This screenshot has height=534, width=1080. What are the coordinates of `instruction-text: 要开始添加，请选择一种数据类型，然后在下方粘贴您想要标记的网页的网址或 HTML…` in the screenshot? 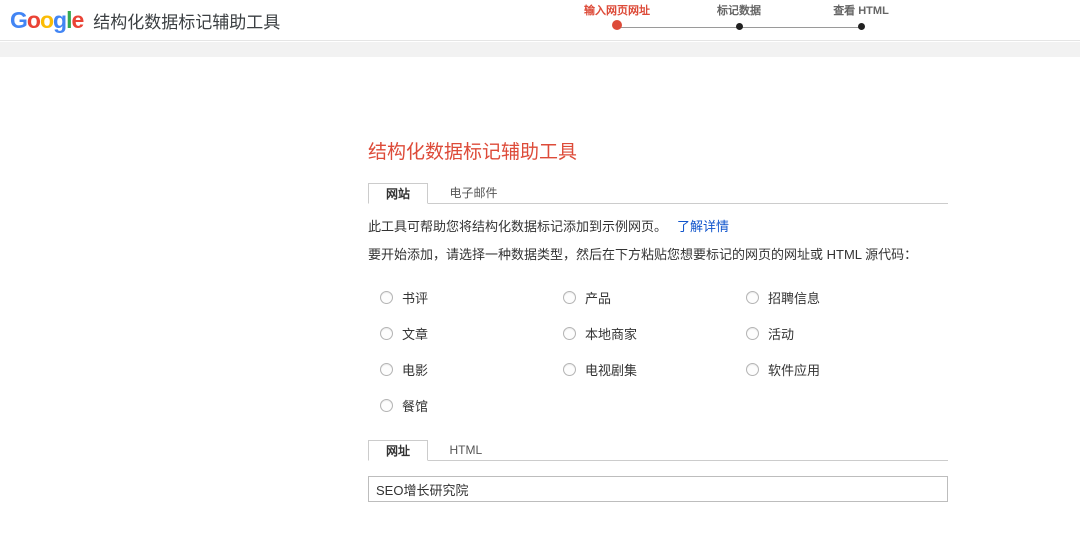 It's located at (643, 254).